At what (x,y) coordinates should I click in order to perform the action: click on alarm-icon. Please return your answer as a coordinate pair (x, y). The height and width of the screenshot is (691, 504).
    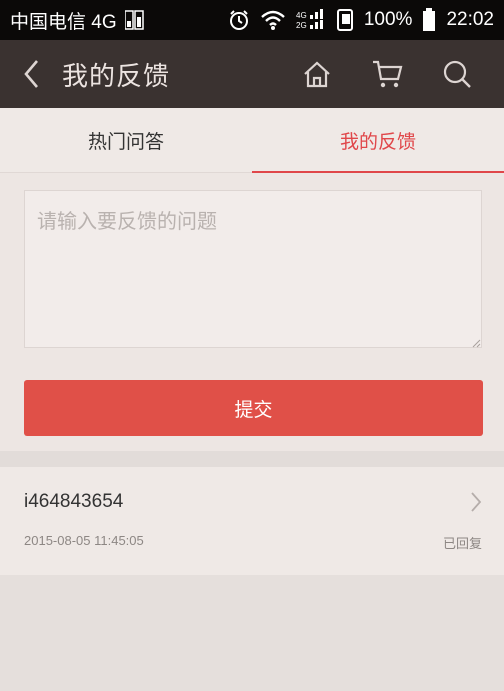
    Looking at the image, I should click on (238, 20).